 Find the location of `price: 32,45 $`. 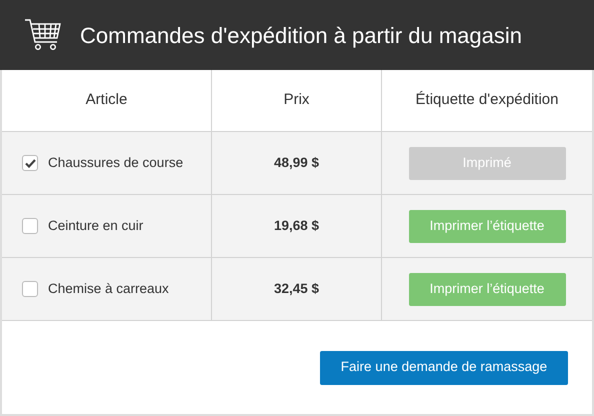

price: 32,45 $ is located at coordinates (297, 289).